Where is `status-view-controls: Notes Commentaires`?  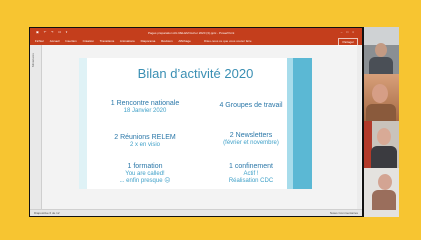 status-view-controls: Notes Commentaires is located at coordinates (344, 213).